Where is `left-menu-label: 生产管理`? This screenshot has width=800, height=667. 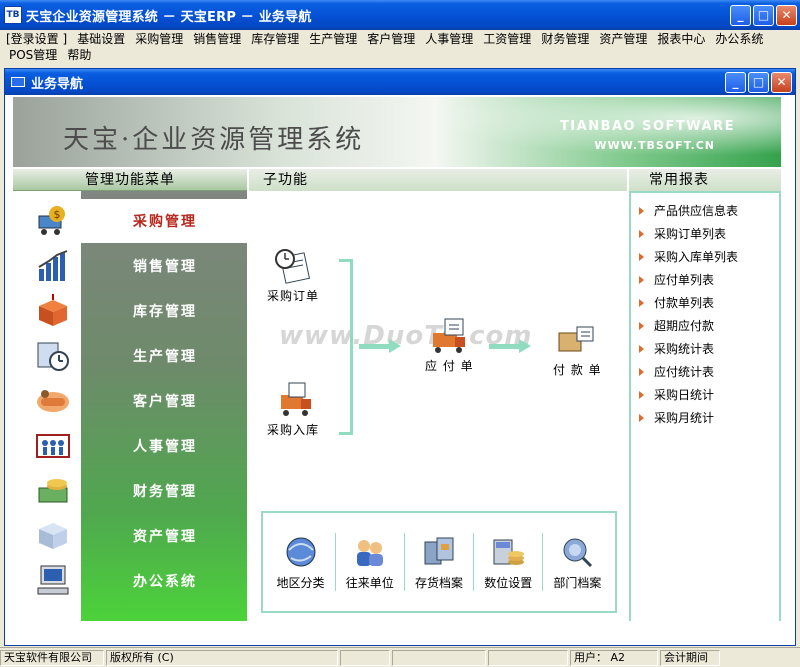
left-menu-label: 生产管理 is located at coordinates (165, 357).